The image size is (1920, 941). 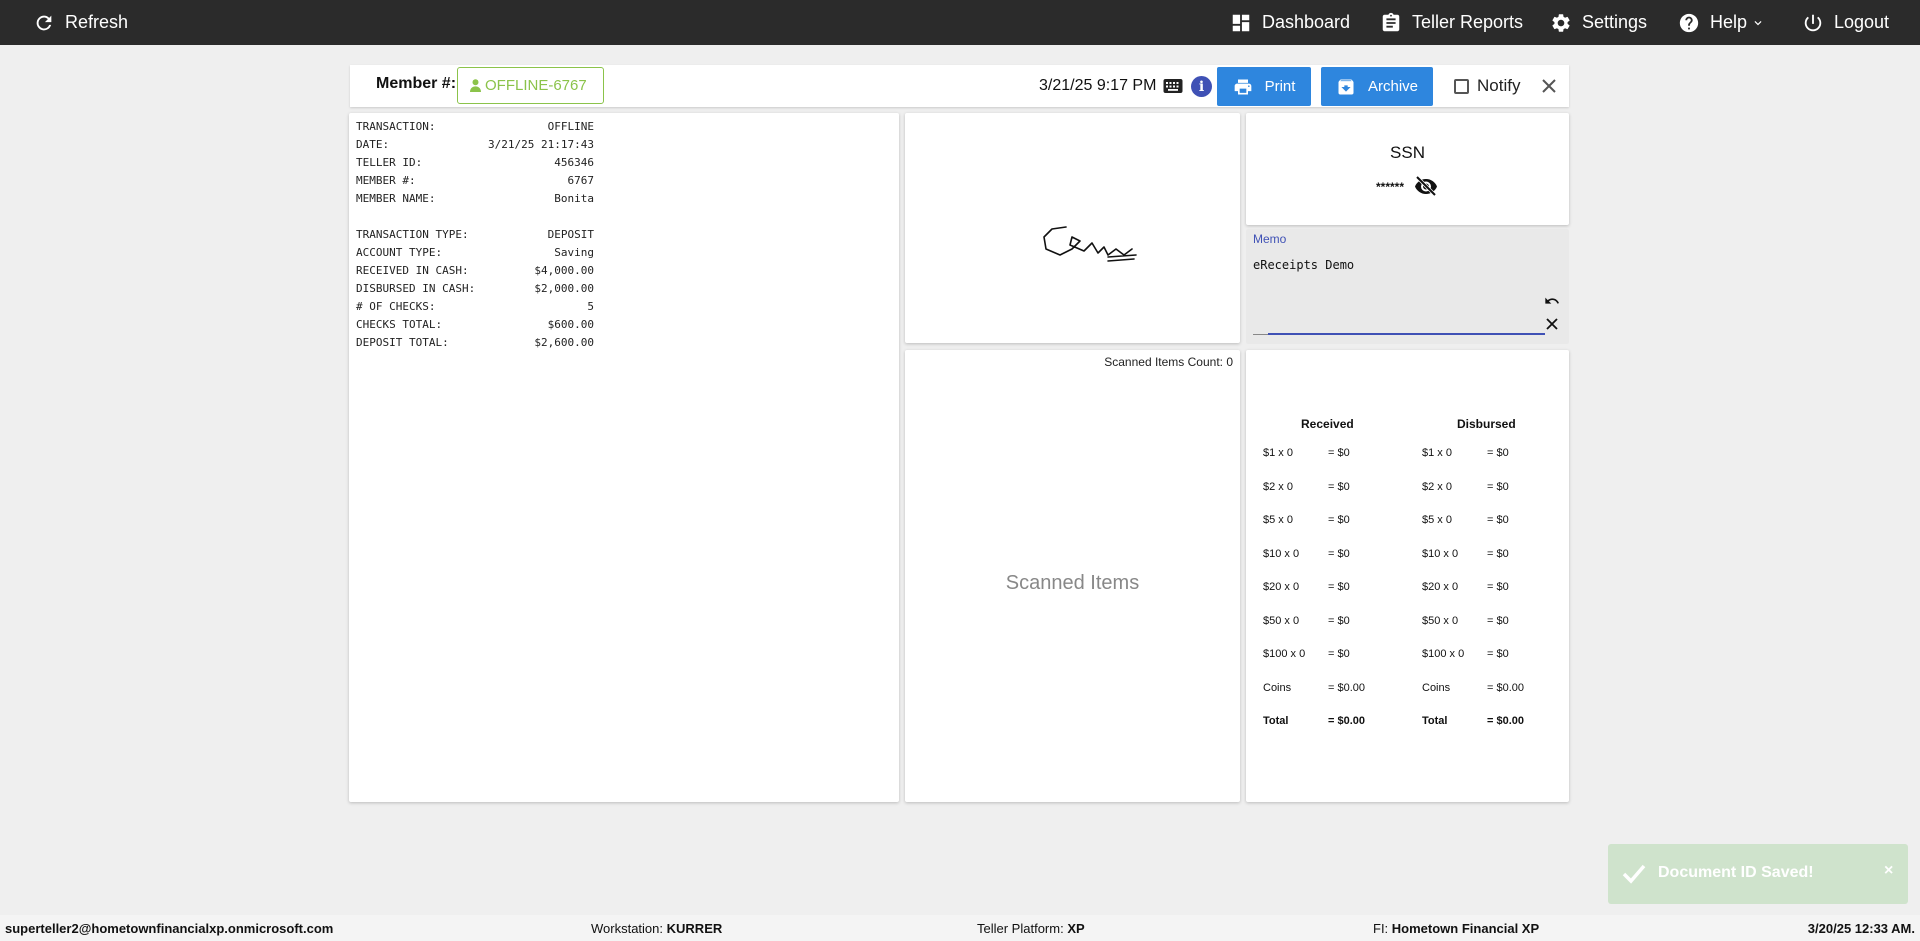 I want to click on received-header: Received, so click(x=1327, y=424).